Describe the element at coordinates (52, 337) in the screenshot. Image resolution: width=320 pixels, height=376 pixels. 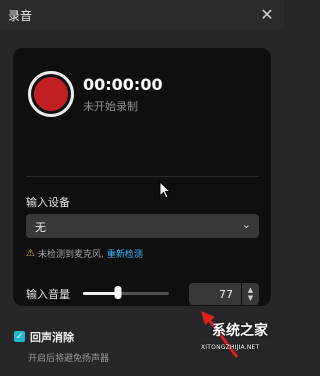
I see `echo-cancel-label: 回声消除` at that location.